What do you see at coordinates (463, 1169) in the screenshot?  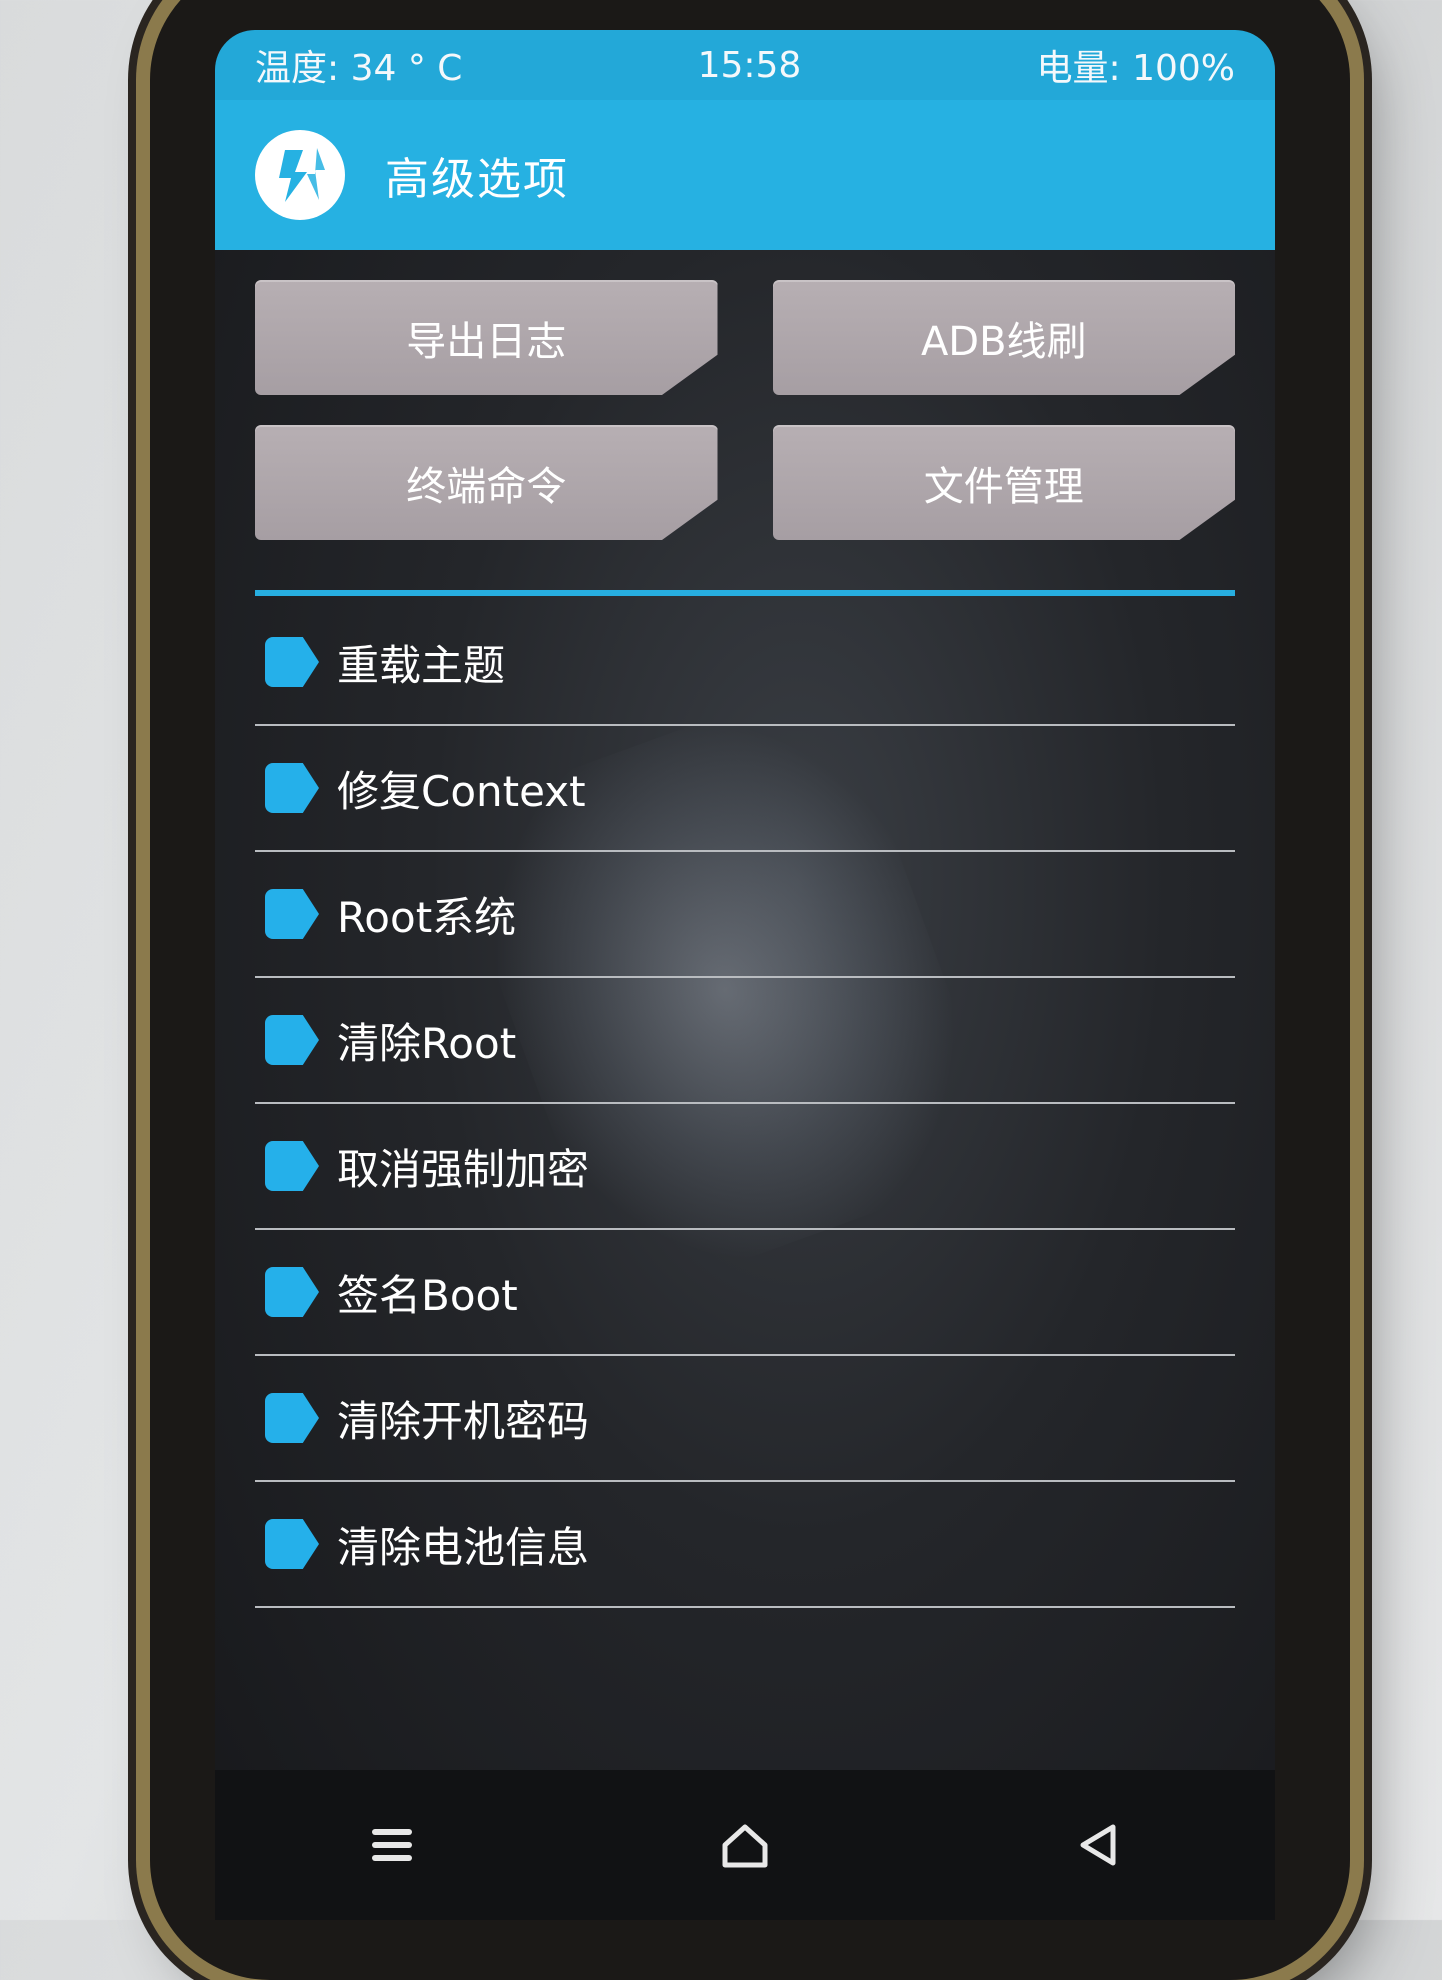 I see `list-item-label: 取消强制加密` at bounding box center [463, 1169].